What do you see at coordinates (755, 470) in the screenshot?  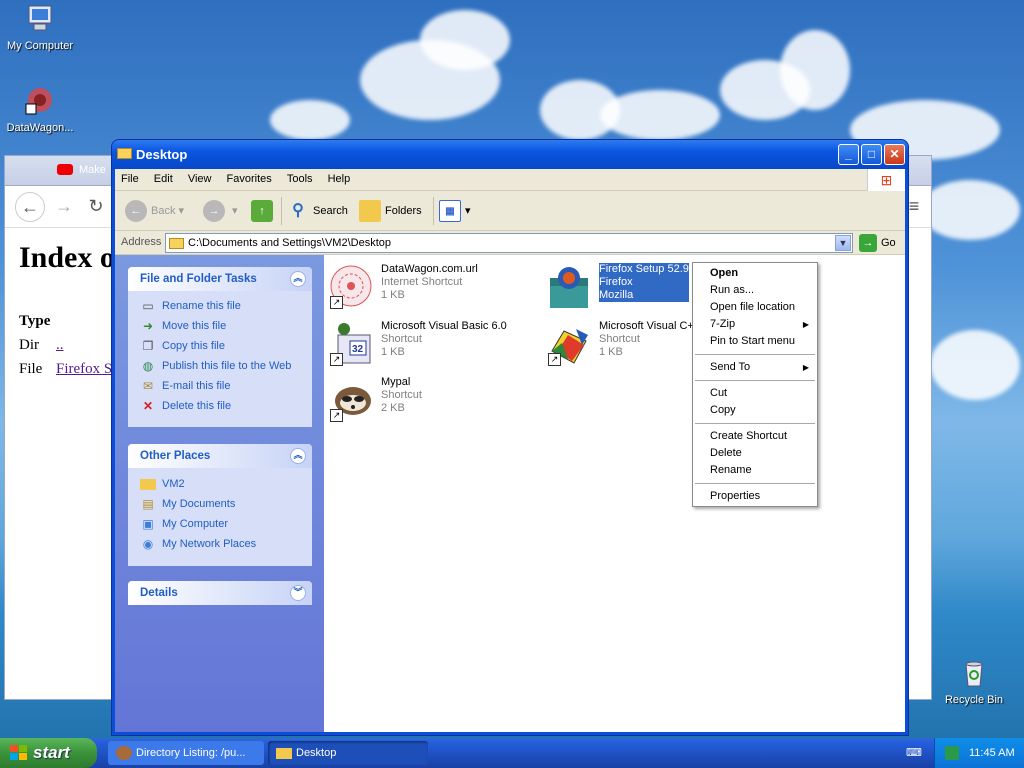 I see `menu-item-rename: Rename` at bounding box center [755, 470].